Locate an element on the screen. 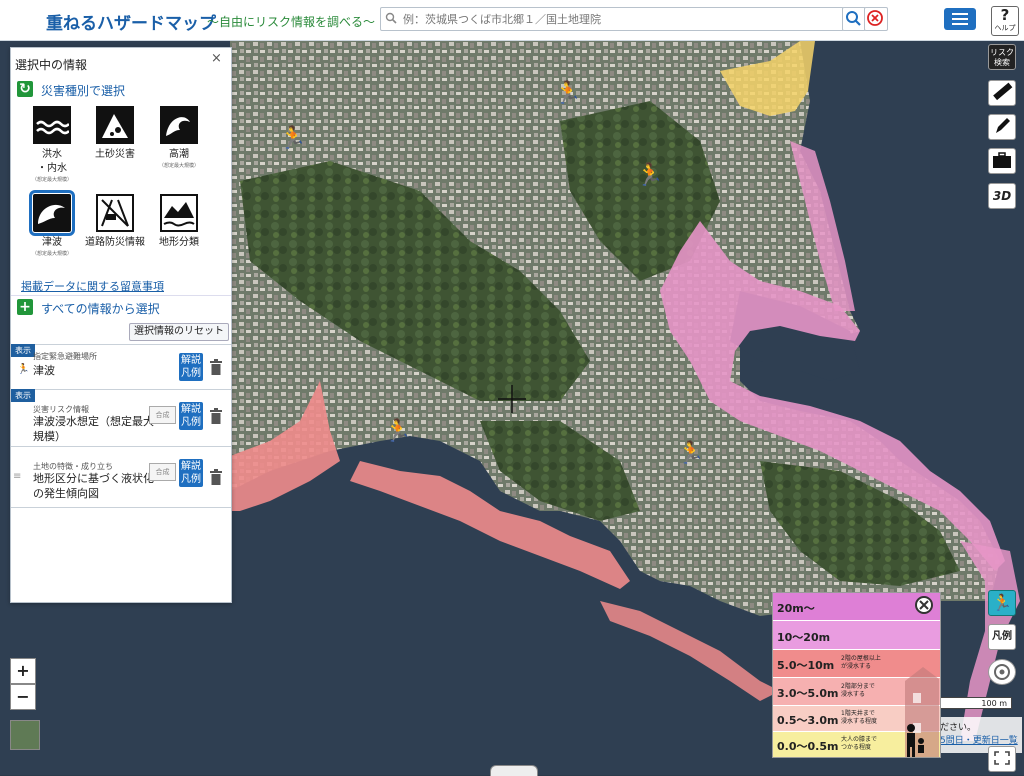 Image resolution: width=1024 pixels, height=776 pixels. zoom-out-button: − is located at coordinates (23, 697).